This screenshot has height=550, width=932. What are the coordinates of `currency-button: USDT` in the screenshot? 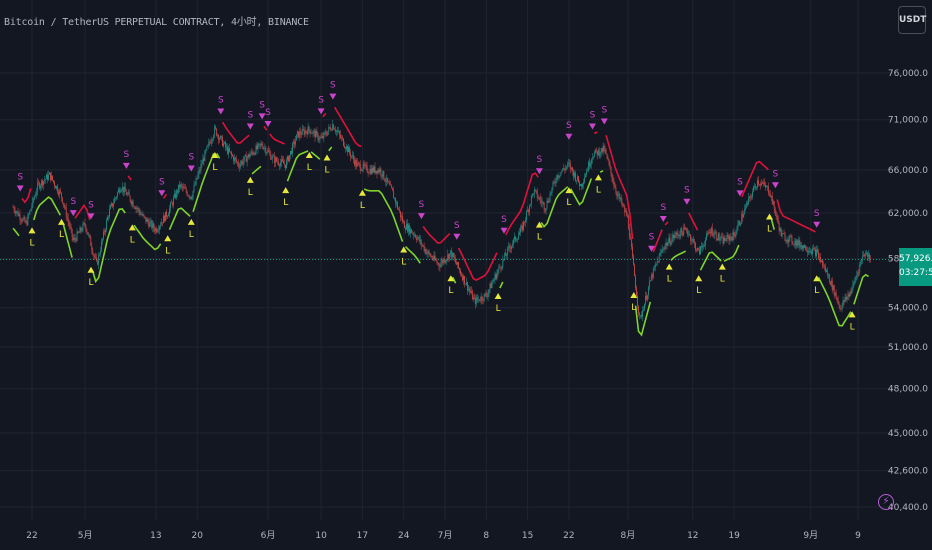 It's located at (912, 20).